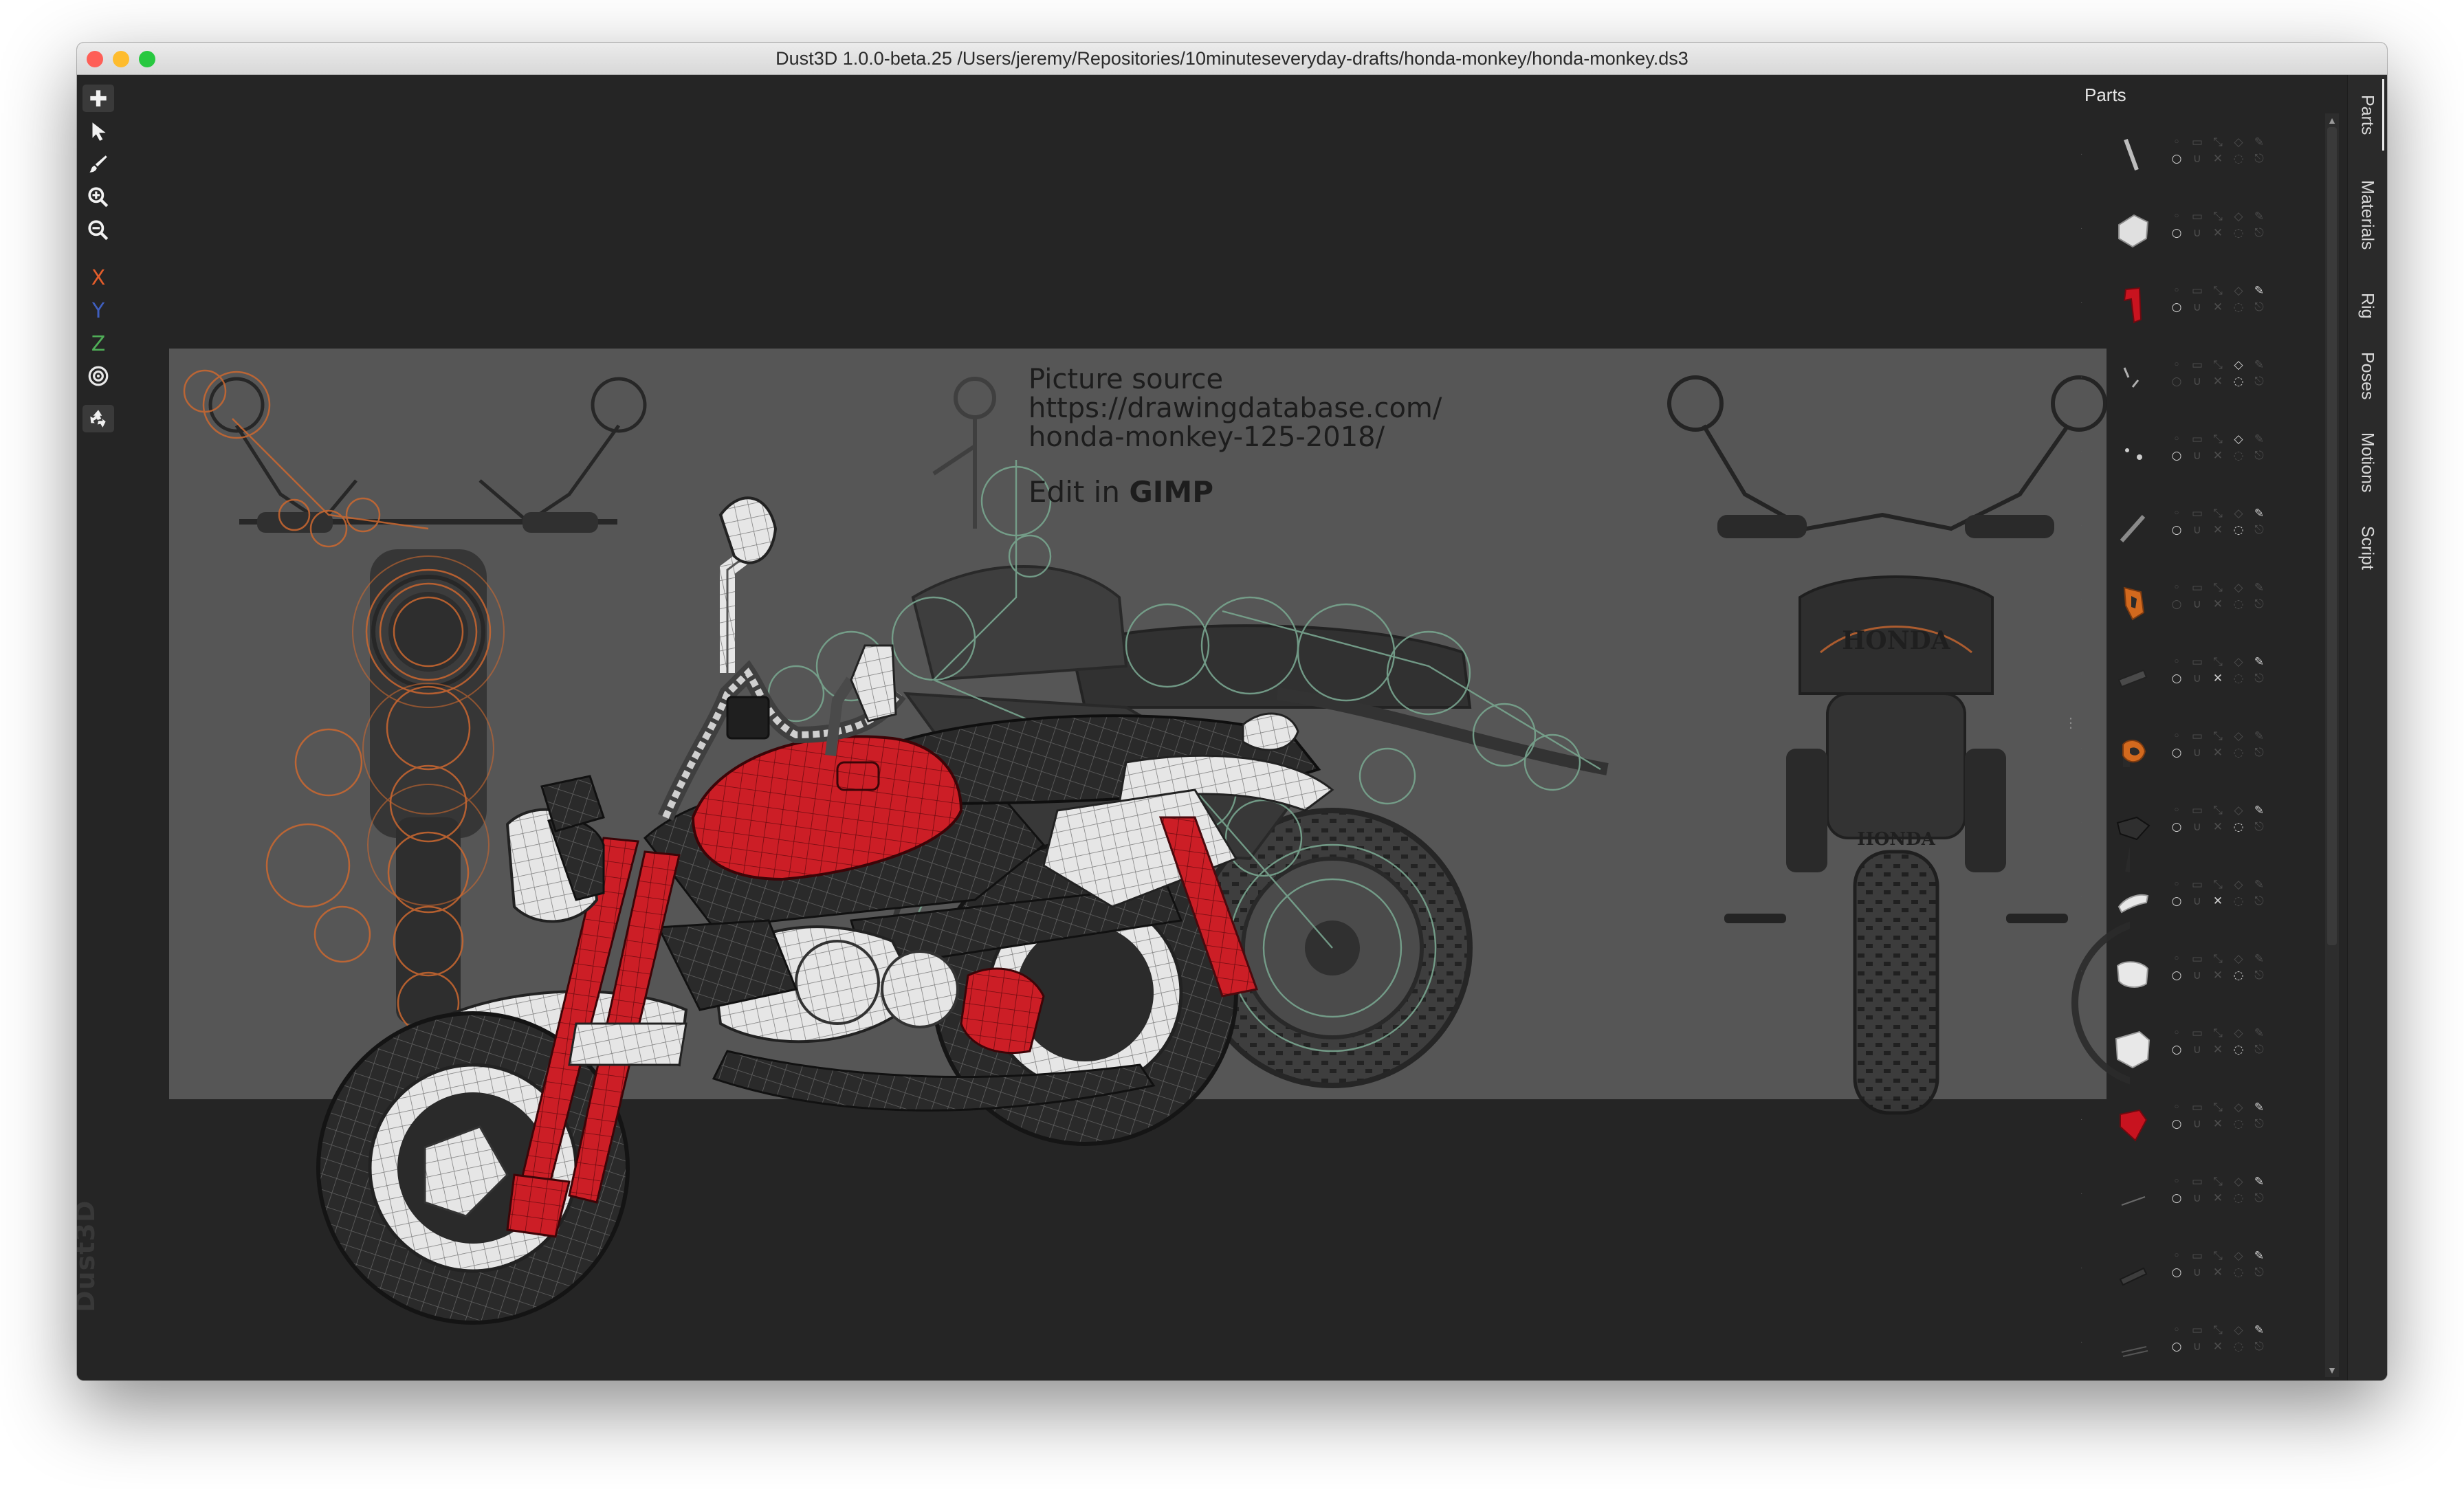 This screenshot has width=2464, height=1489. What do you see at coordinates (98, 98) in the screenshot?
I see `add-tool-button` at bounding box center [98, 98].